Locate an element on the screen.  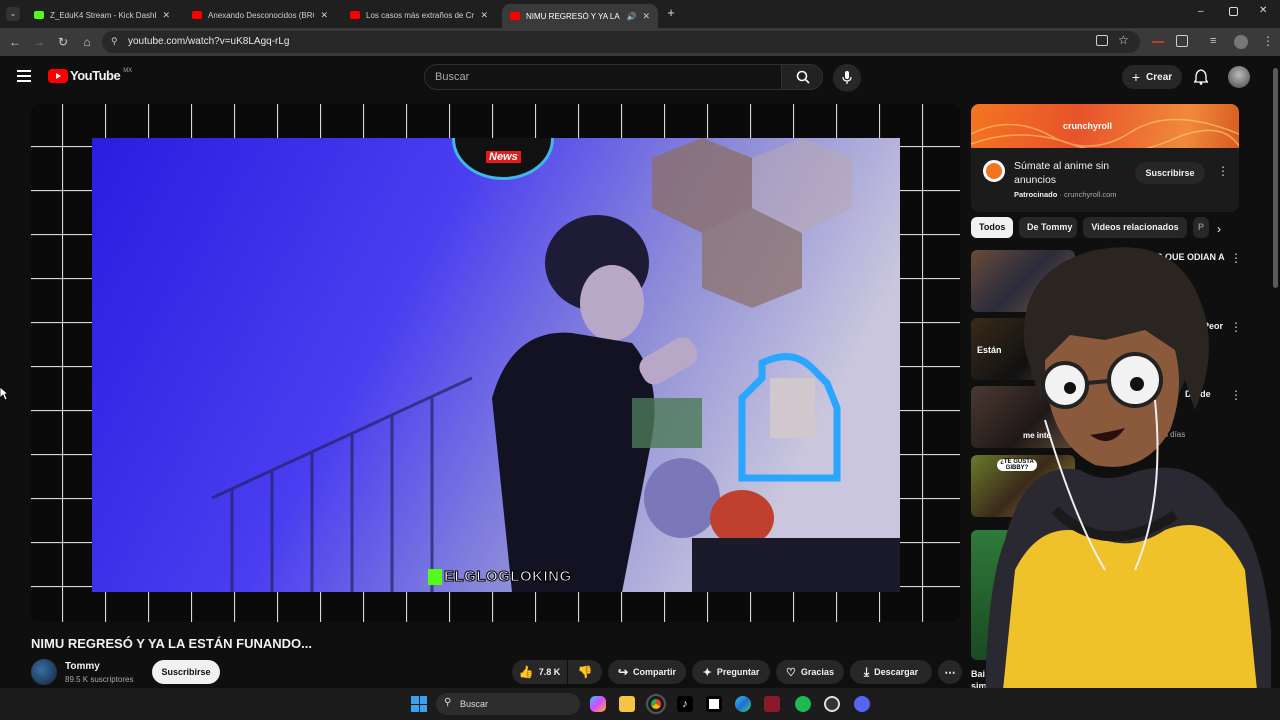
new-tab-icon: + is located at coordinates (671, 13).